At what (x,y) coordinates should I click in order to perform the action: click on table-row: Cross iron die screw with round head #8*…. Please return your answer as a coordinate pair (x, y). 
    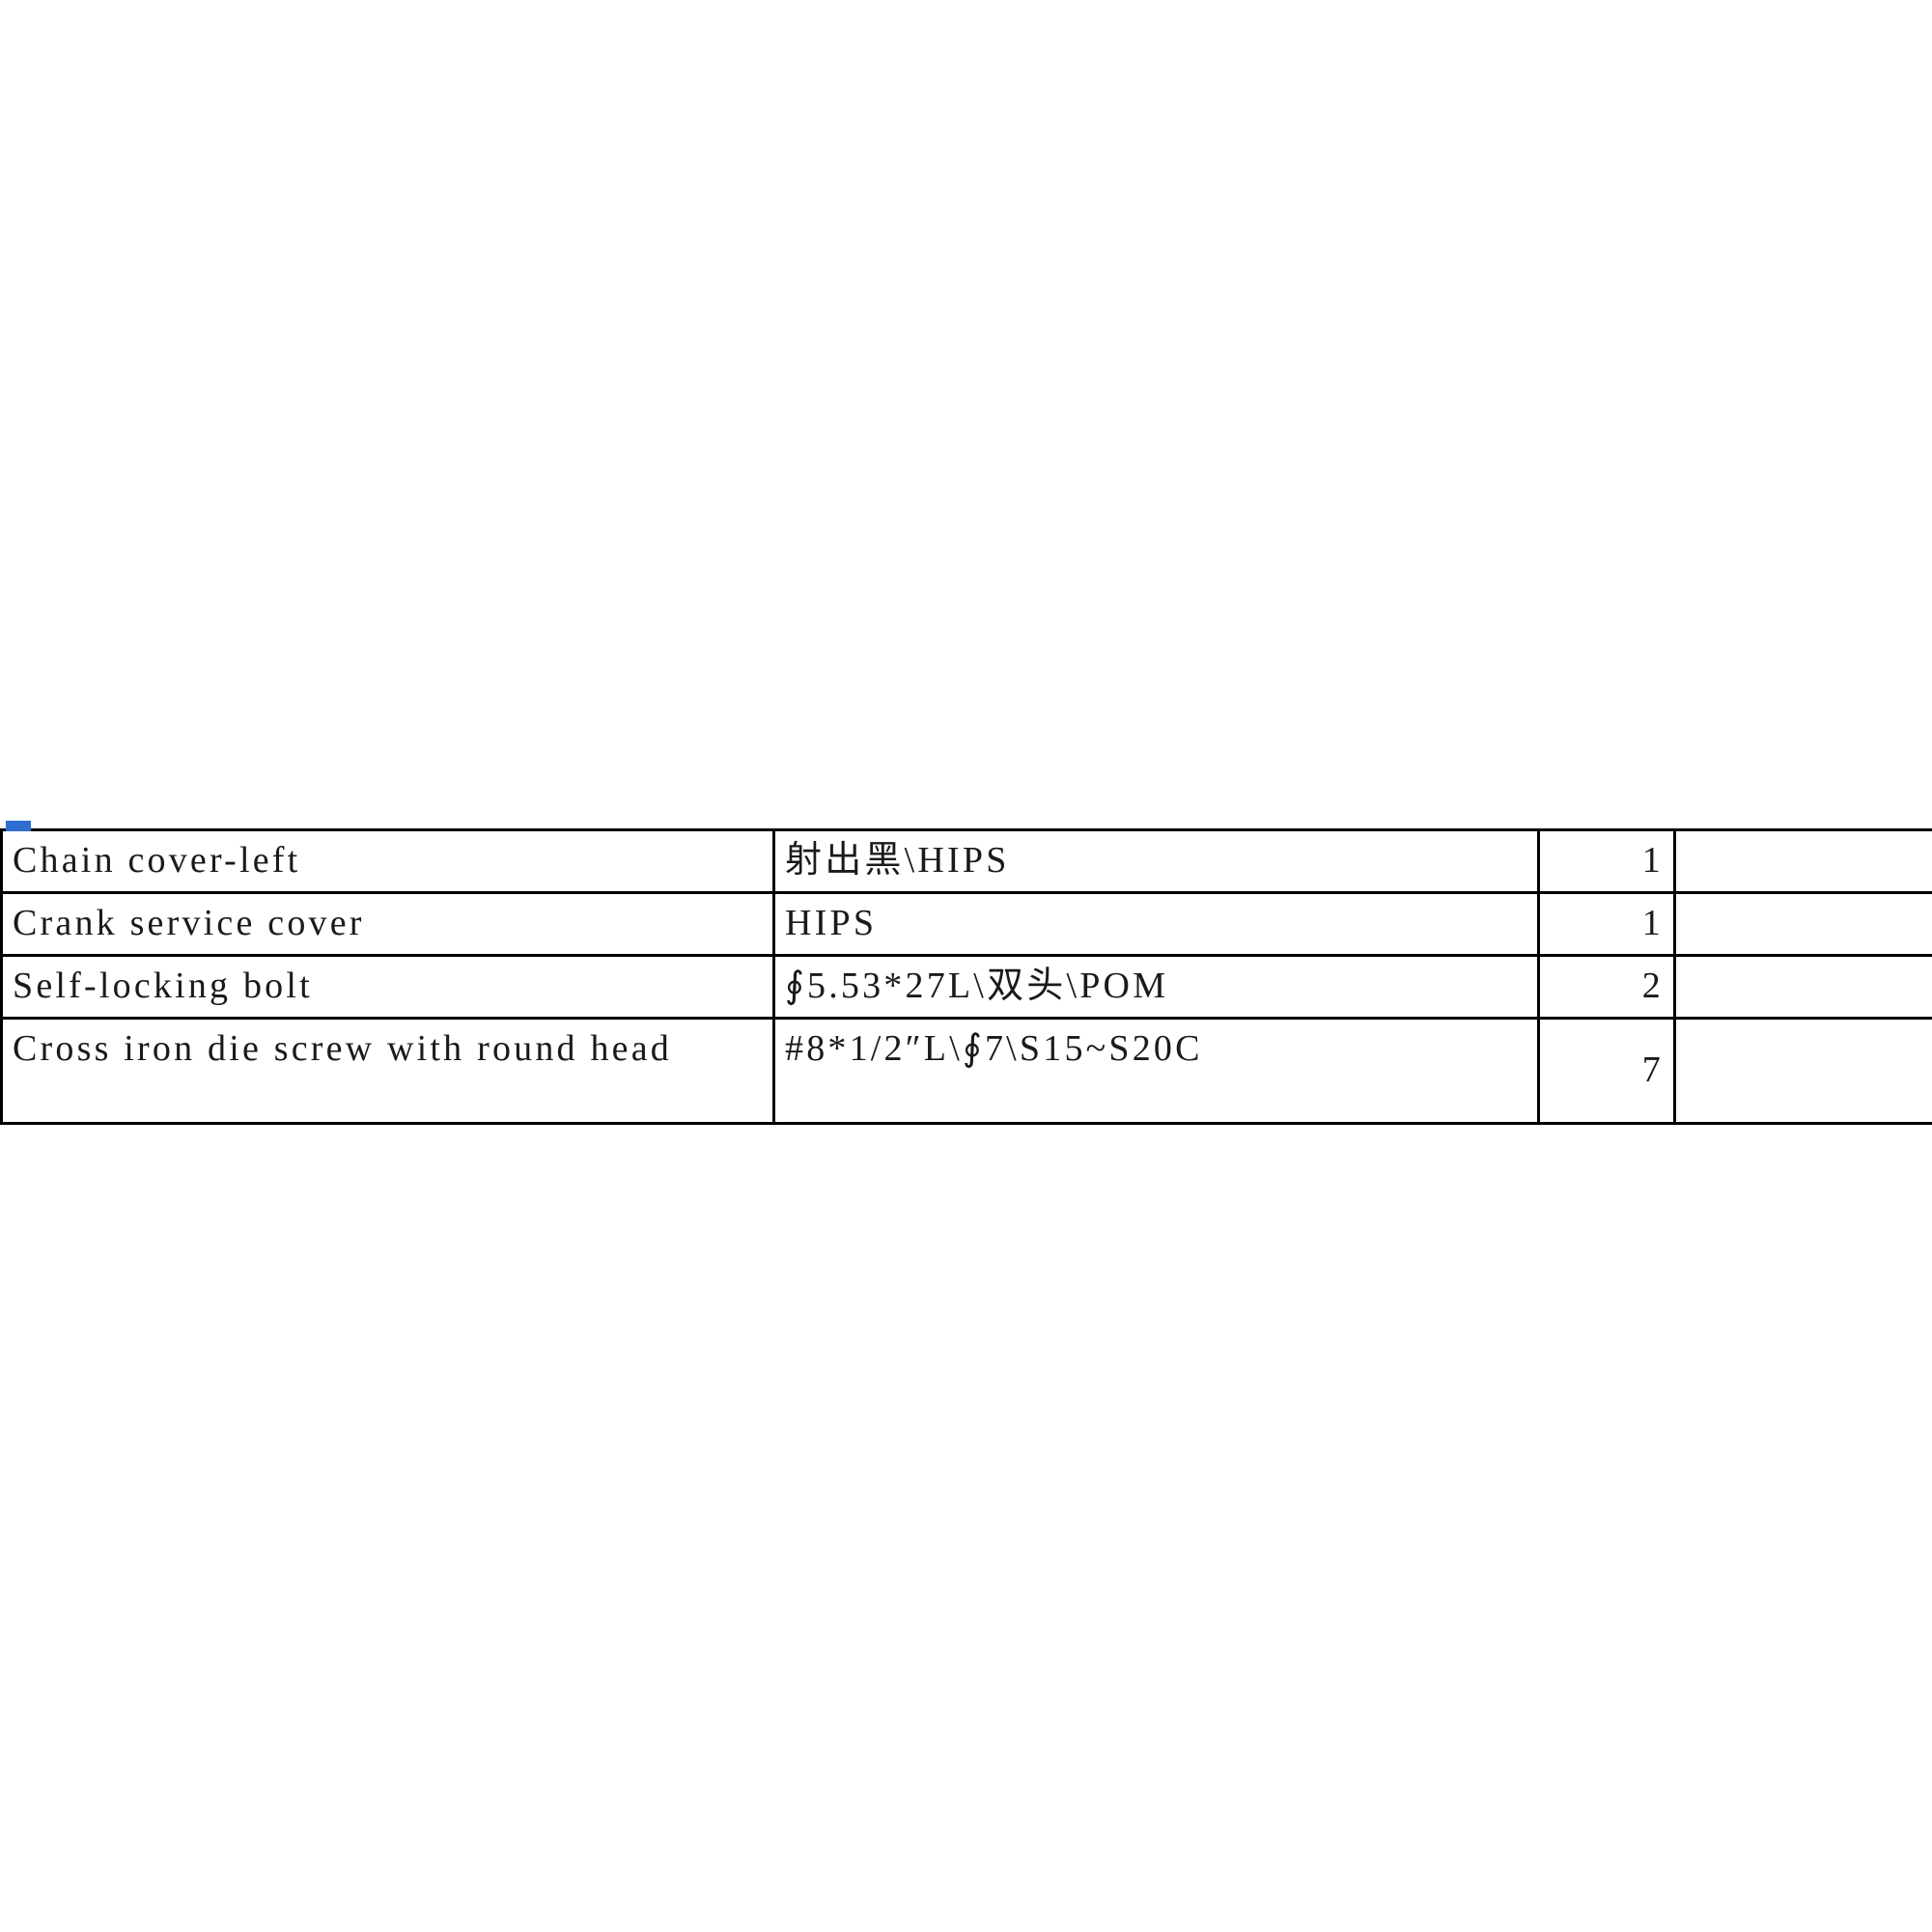
    Looking at the image, I should click on (966, 1071).